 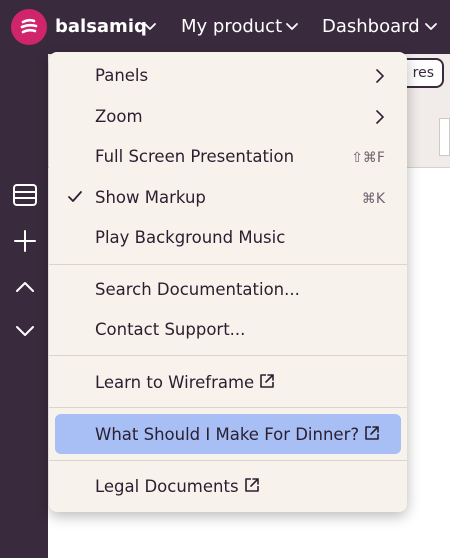 I want to click on balsamiq-logo-icon, so click(x=29, y=27).